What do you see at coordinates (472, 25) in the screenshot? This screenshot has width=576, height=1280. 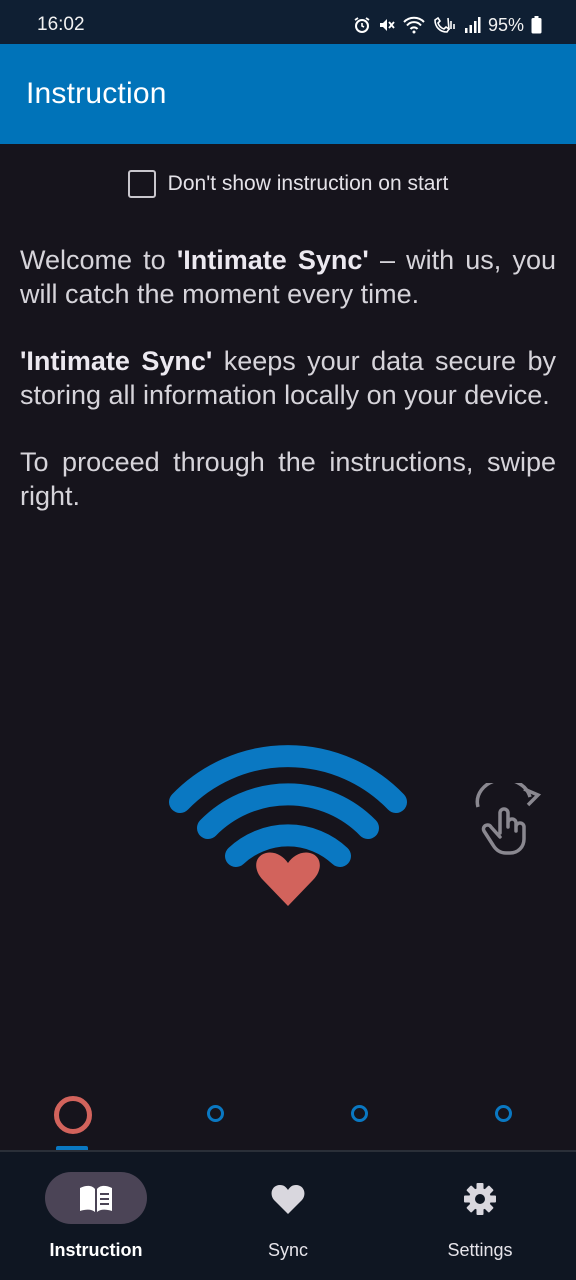 I see `signal-icon` at bounding box center [472, 25].